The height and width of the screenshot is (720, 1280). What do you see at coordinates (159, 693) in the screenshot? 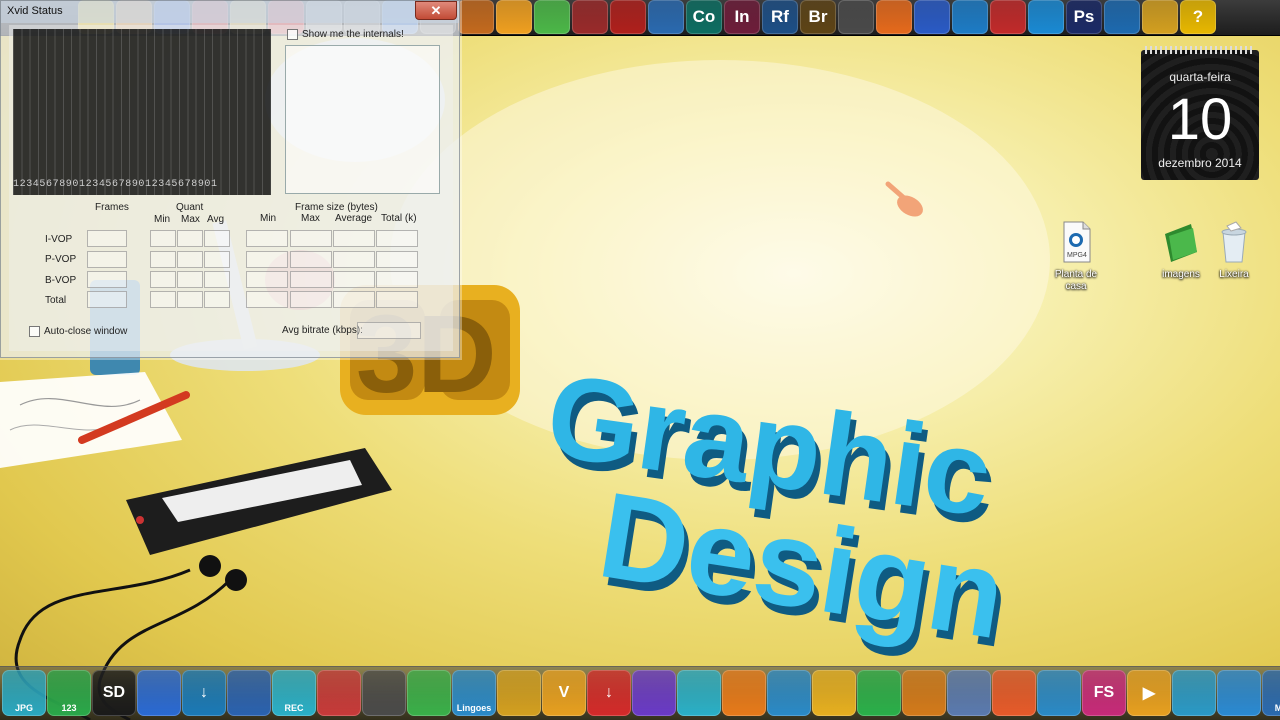
I see `paint-icon` at bounding box center [159, 693].